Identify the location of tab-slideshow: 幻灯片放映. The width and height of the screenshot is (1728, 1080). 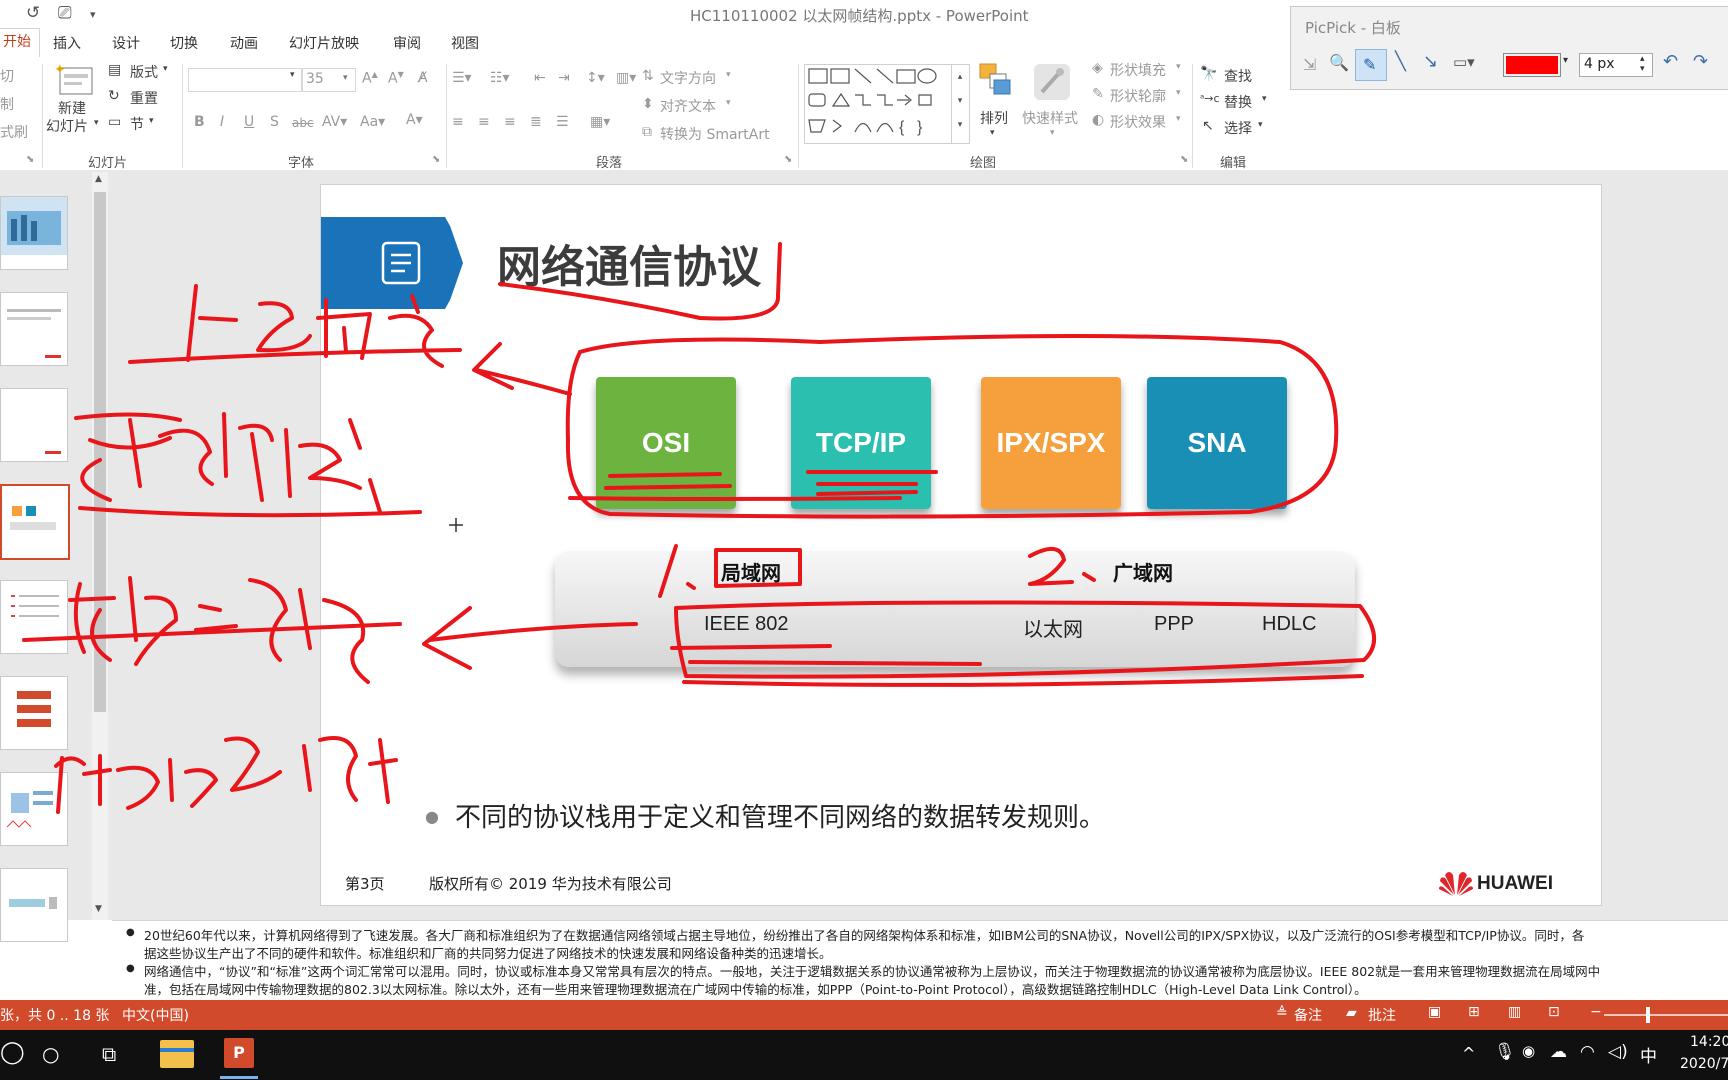
(324, 43).